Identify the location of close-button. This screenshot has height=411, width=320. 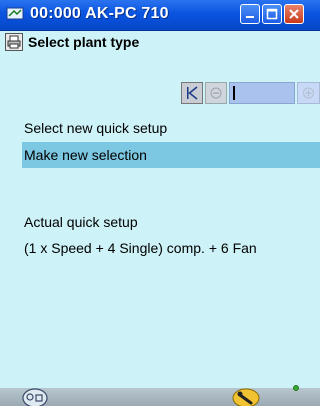
(294, 14).